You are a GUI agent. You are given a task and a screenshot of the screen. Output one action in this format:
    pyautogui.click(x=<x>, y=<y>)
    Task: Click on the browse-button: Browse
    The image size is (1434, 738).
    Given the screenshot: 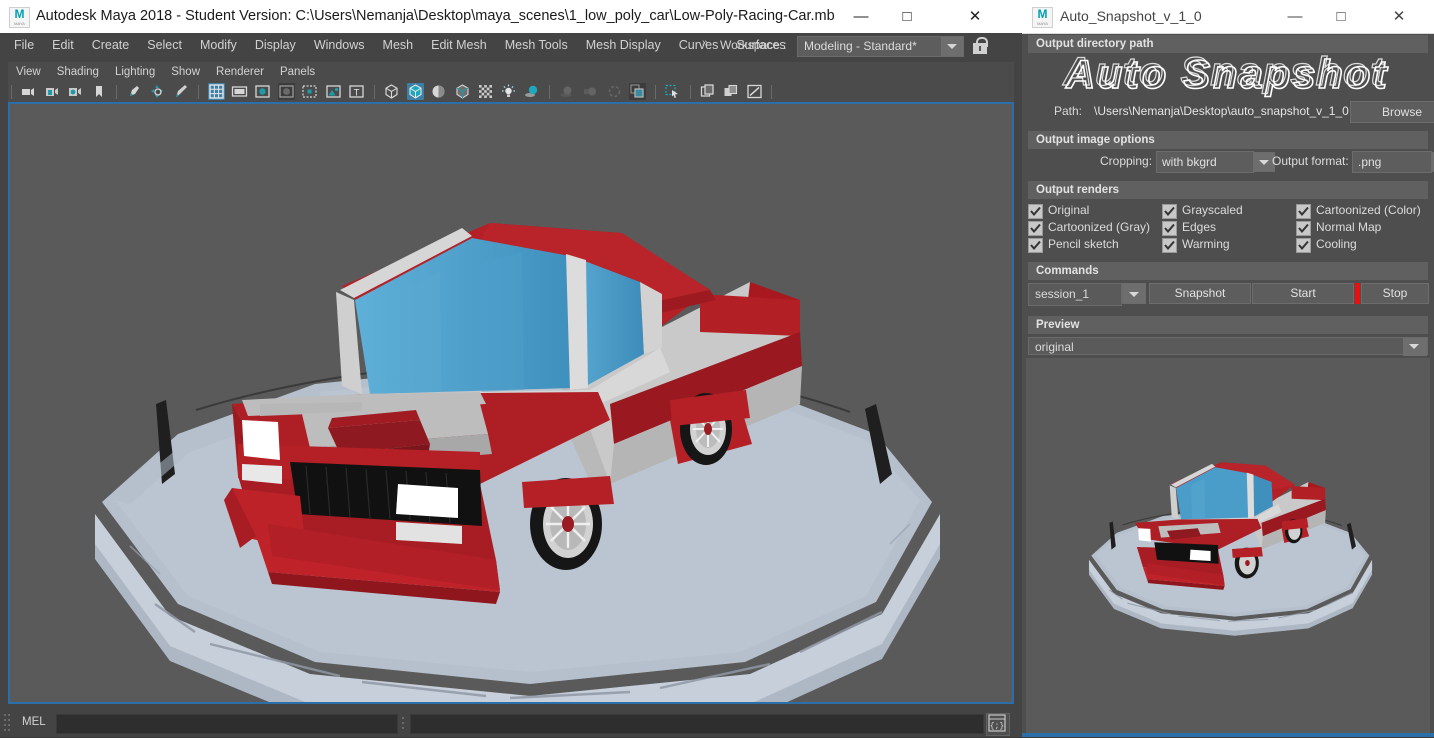 What is the action you would take?
    pyautogui.click(x=1392, y=112)
    